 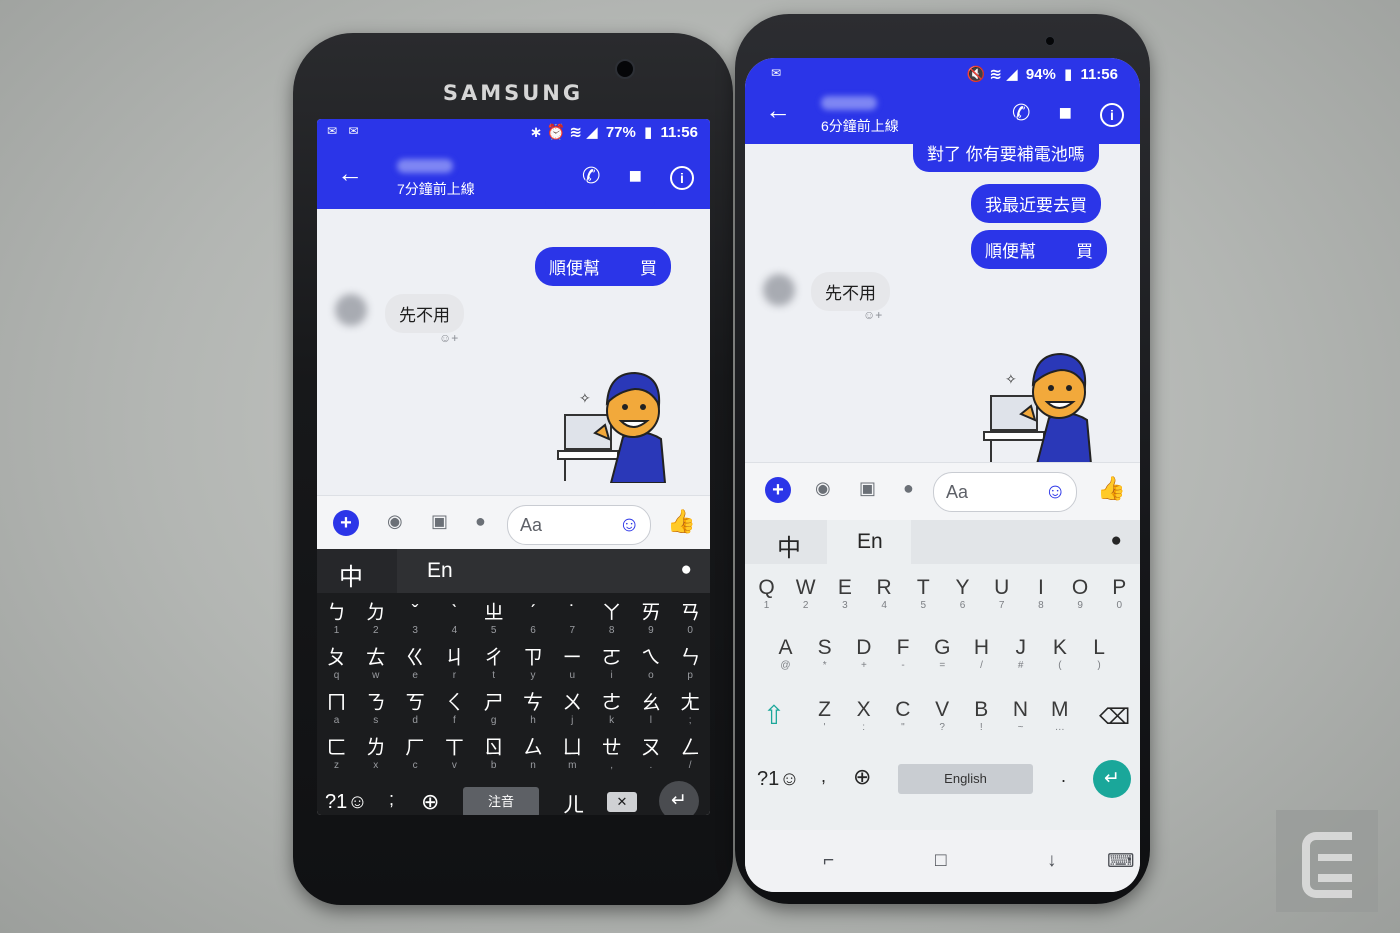 What do you see at coordinates (650, 669) in the screenshot?
I see `key-o: ㄟo` at bounding box center [650, 669].